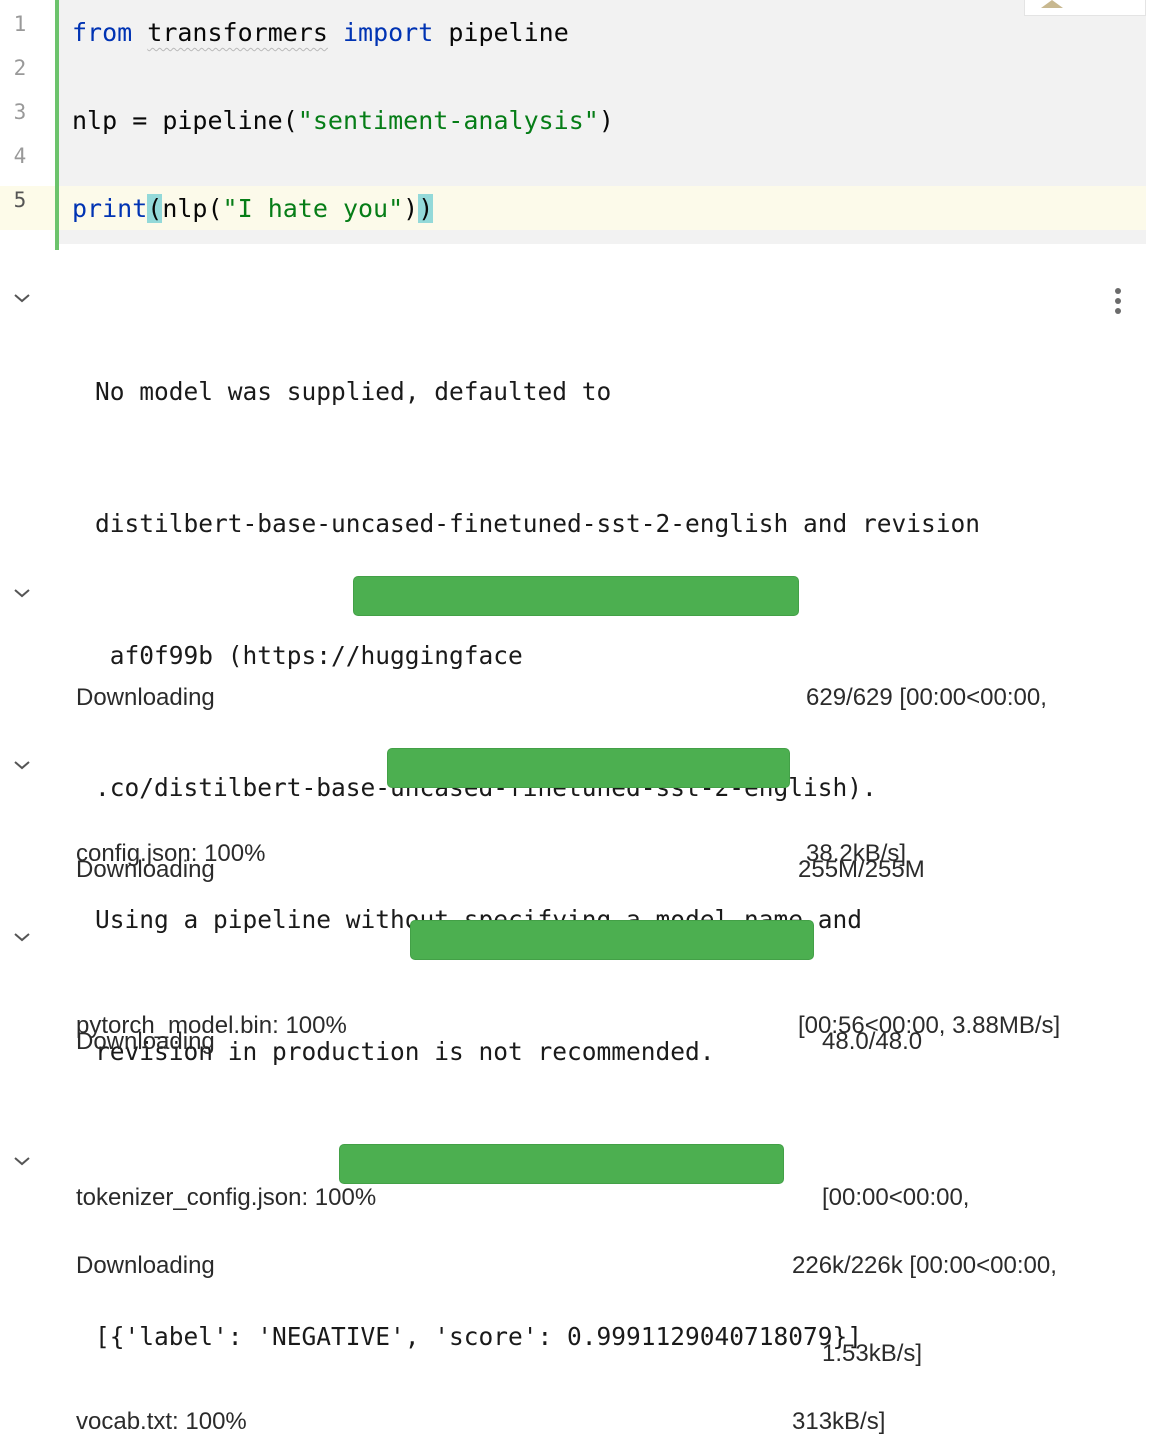 The image size is (1156, 1454). What do you see at coordinates (426, 208) in the screenshot?
I see `matched-paren: )` at bounding box center [426, 208].